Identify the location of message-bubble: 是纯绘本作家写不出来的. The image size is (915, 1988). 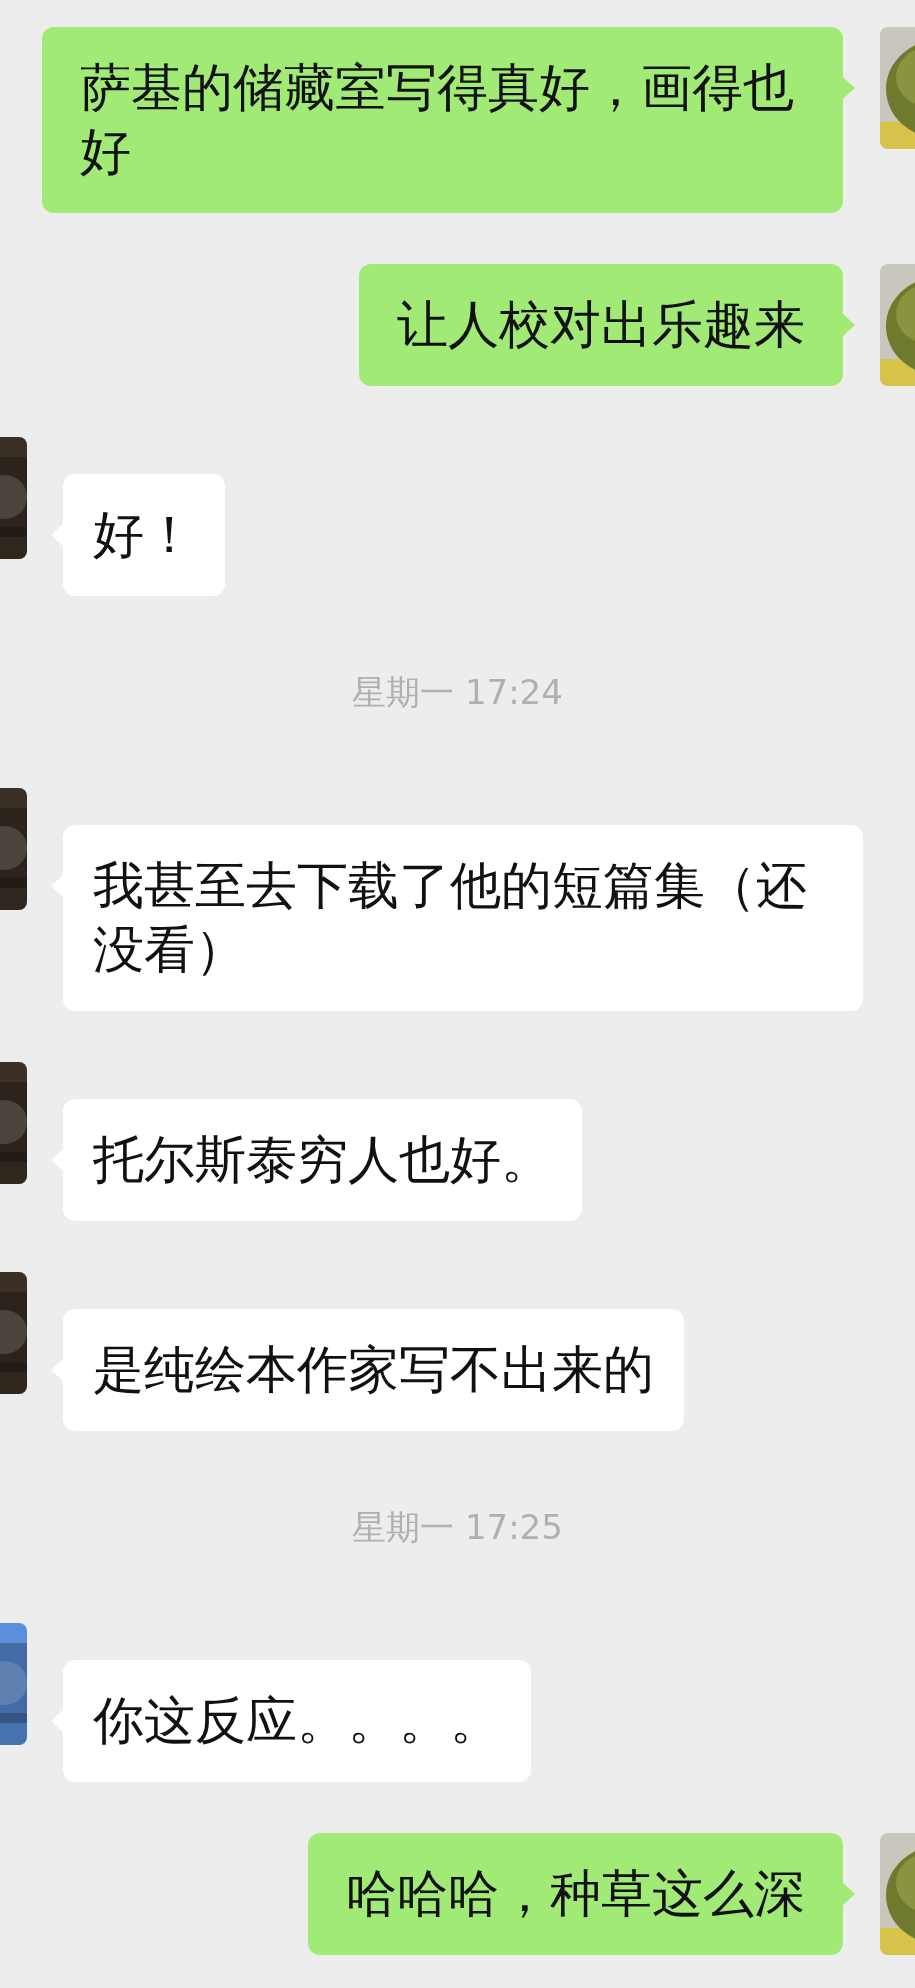
(373, 1370).